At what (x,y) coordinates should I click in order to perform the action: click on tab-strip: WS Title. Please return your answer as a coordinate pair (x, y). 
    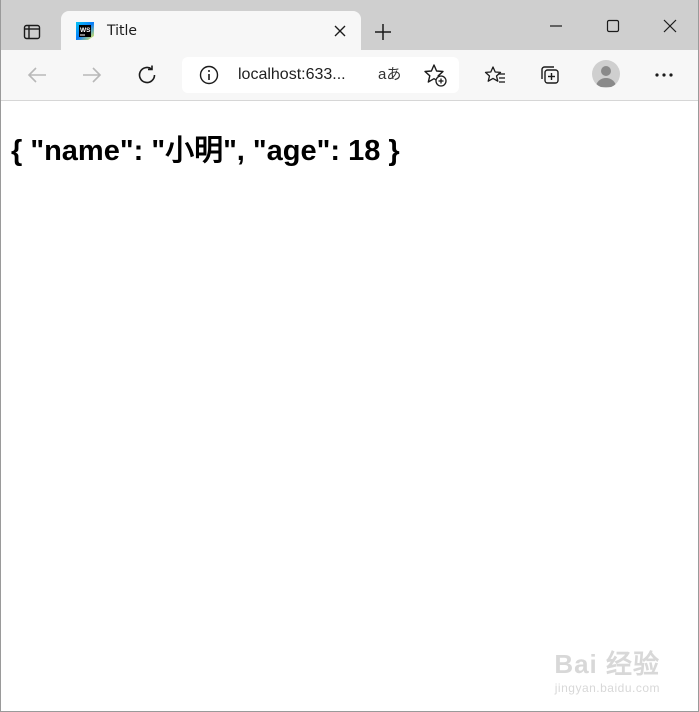
    Looking at the image, I should click on (349, 25).